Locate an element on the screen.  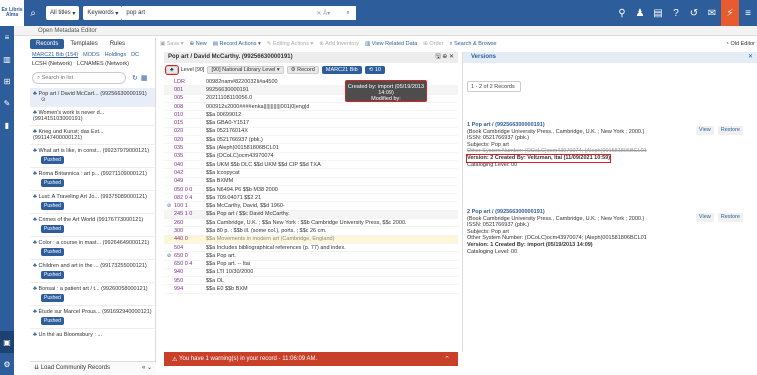
marc-value: $$a N6494.P6 $$b M38 2000 is located at coordinates (242, 190).